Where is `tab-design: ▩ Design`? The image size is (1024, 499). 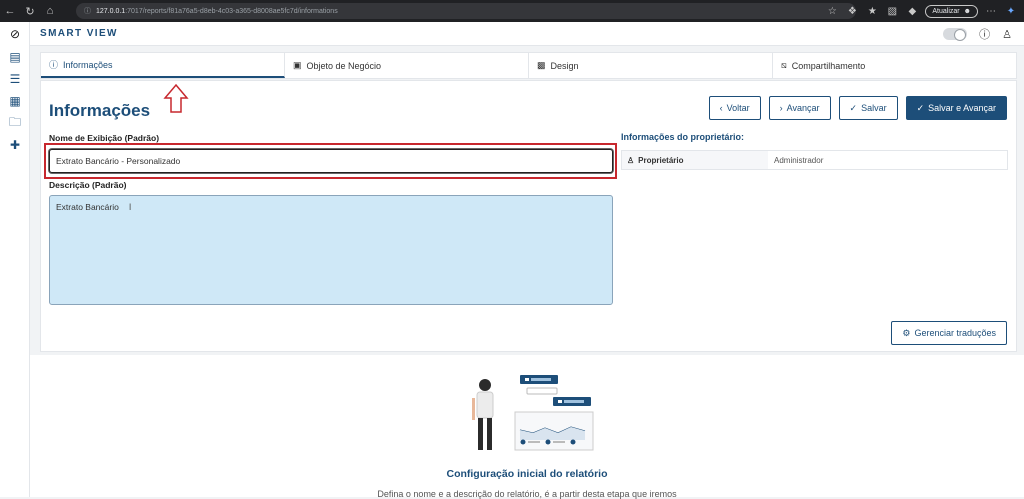 tab-design: ▩ Design is located at coordinates (651, 65).